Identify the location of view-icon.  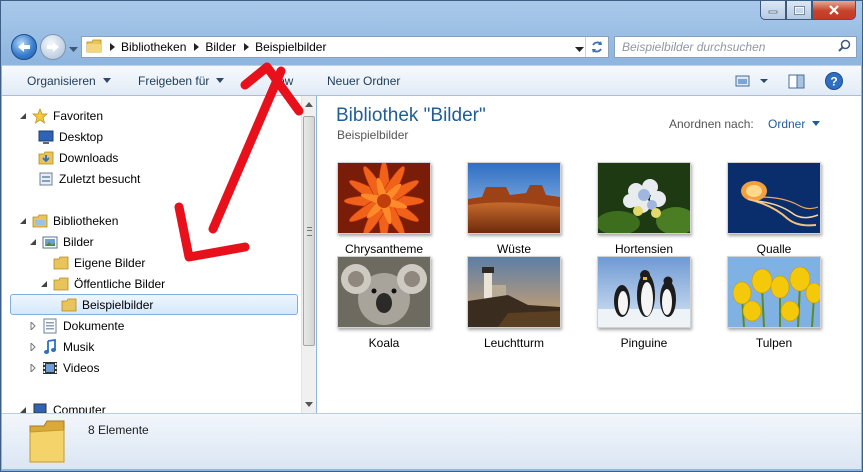
(751, 81).